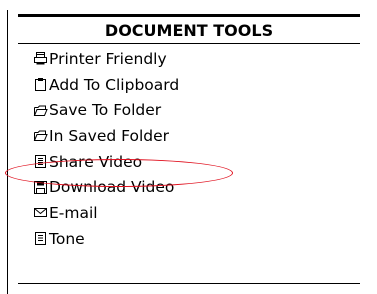 The image size is (377, 294). What do you see at coordinates (40, 187) in the screenshot?
I see `save-disk-icon` at bounding box center [40, 187].